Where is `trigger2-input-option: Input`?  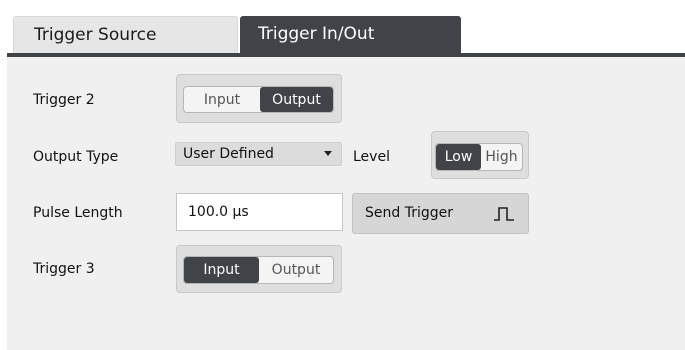 trigger2-input-option: Input is located at coordinates (222, 99).